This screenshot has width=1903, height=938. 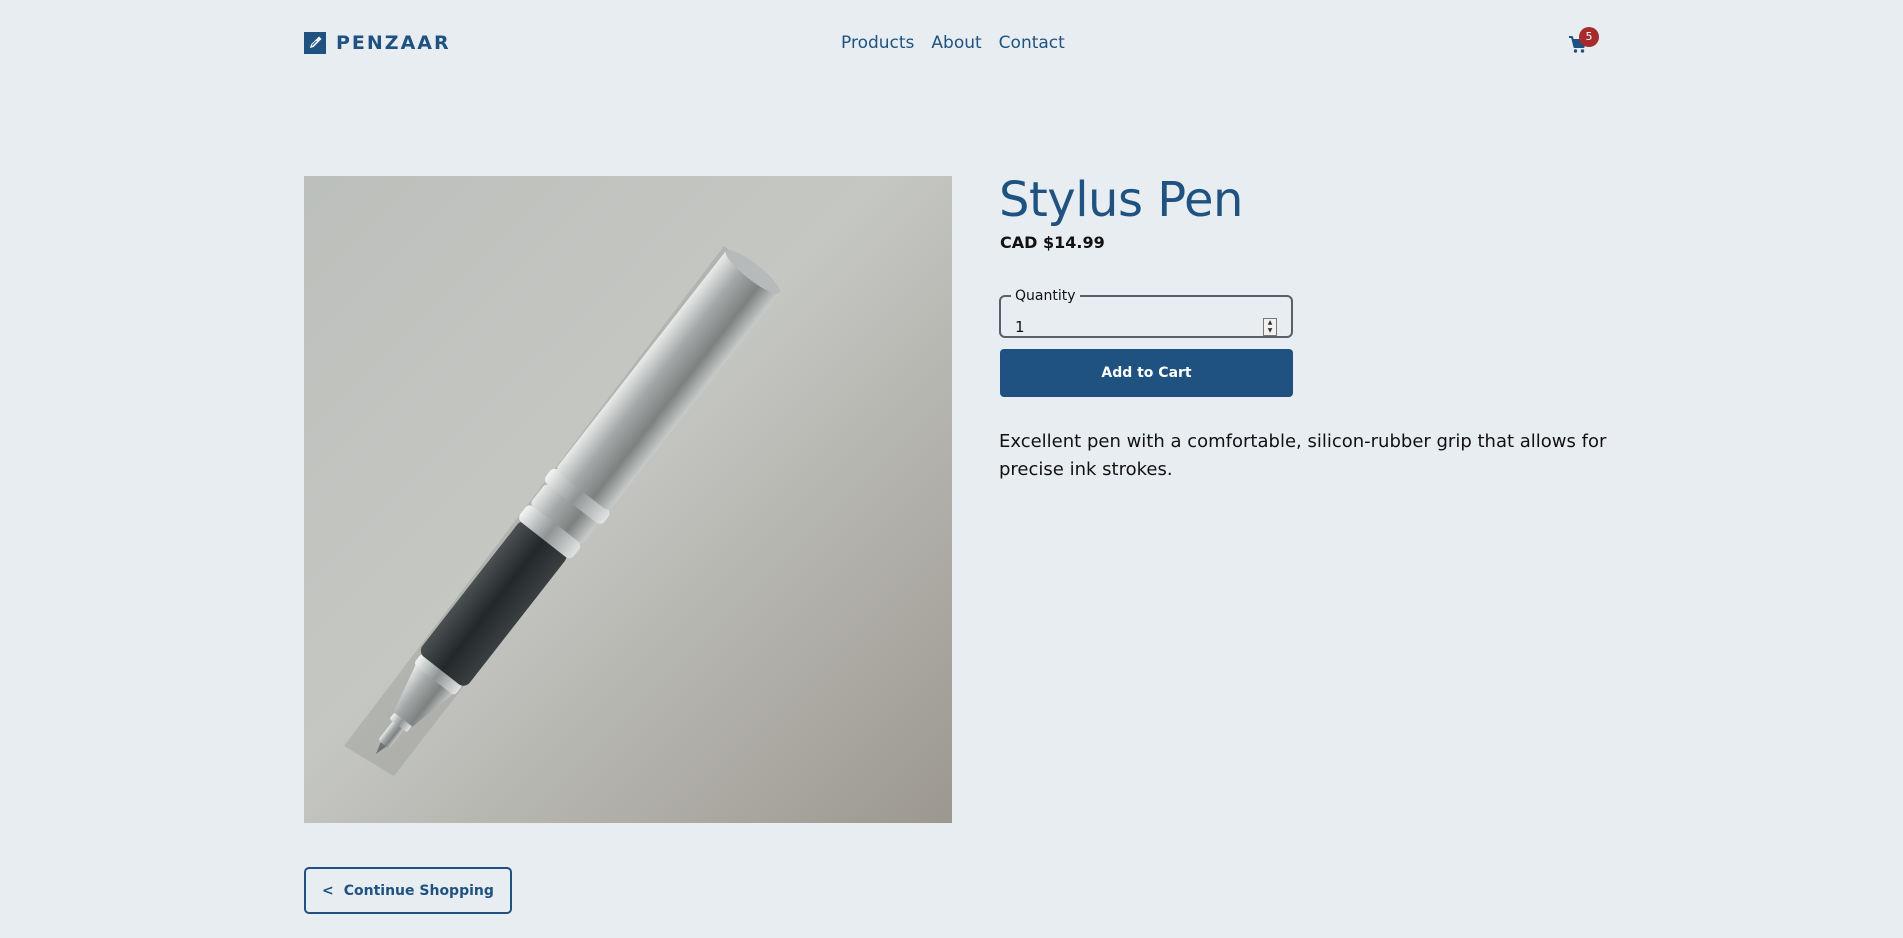 I want to click on nav-link-about: About, so click(x=956, y=43).